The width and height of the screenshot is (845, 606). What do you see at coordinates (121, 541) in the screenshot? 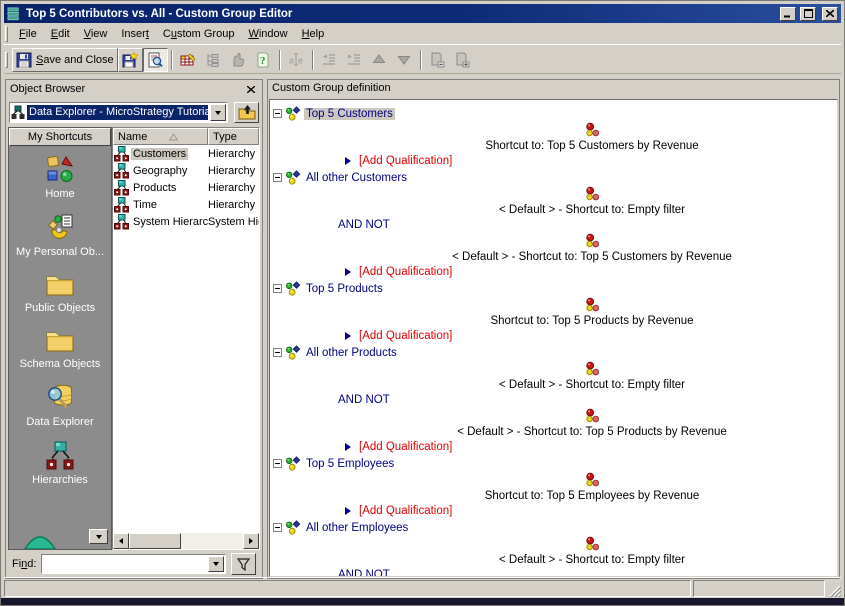
I see `scroll-left-button` at bounding box center [121, 541].